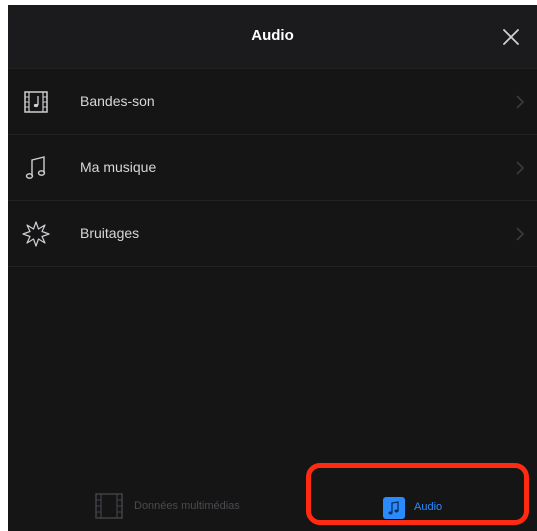  What do you see at coordinates (272, 102) in the screenshot?
I see `list-item-bandes-son: Bandes-son` at bounding box center [272, 102].